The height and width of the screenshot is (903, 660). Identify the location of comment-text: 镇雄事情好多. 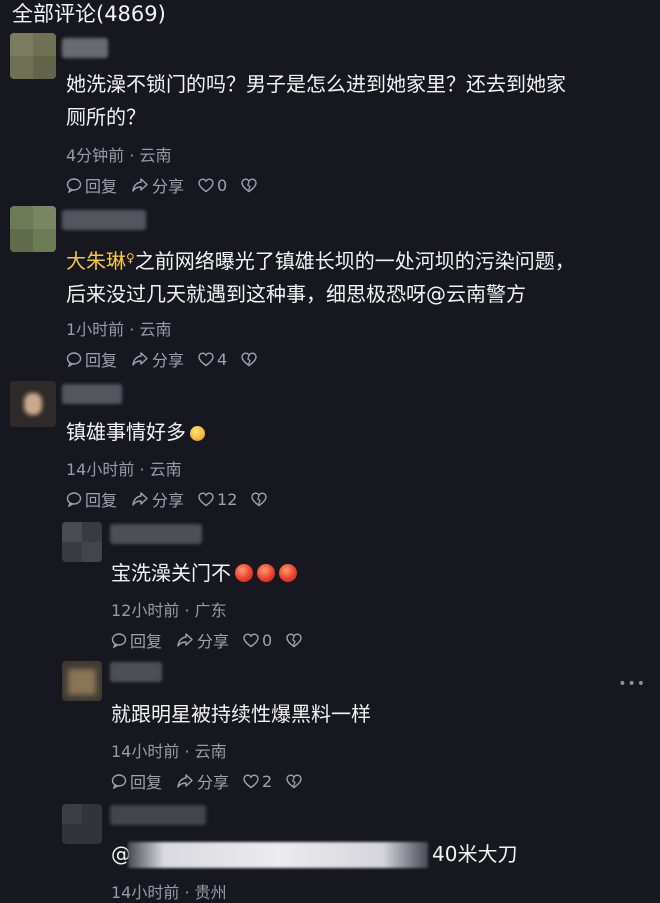
(135, 432).